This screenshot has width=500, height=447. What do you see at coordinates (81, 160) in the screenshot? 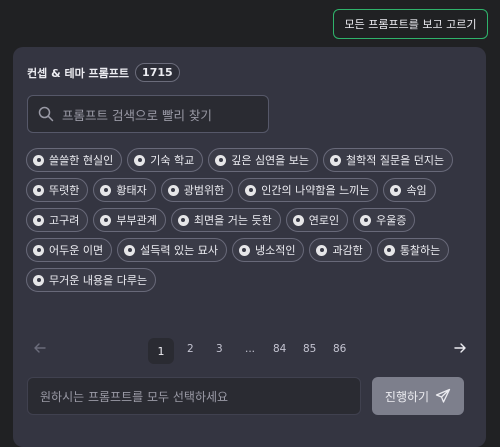
I see `tag-chip-label: 쓸쓸한 현실인` at bounding box center [81, 160].